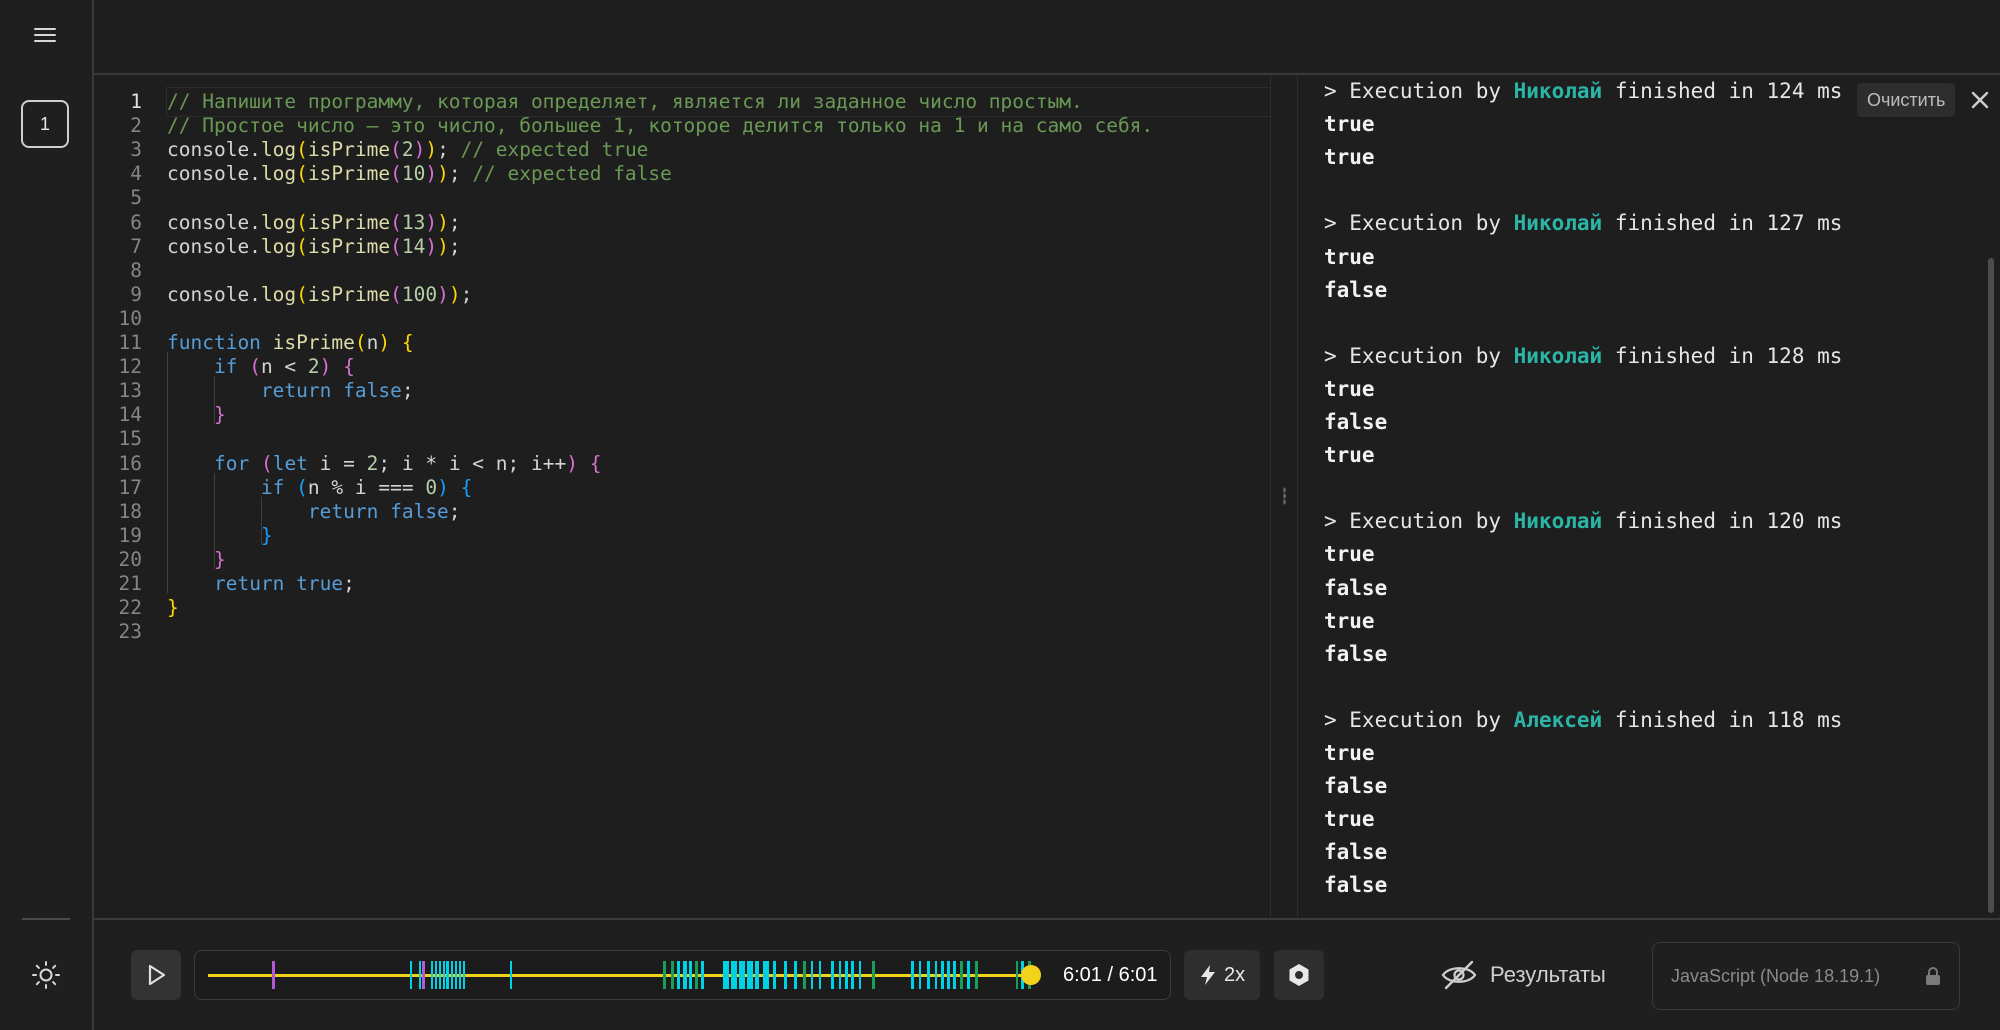 This screenshot has width=2000, height=1030. Describe the element at coordinates (45, 124) in the screenshot. I see `room-number-badge: 1` at that location.